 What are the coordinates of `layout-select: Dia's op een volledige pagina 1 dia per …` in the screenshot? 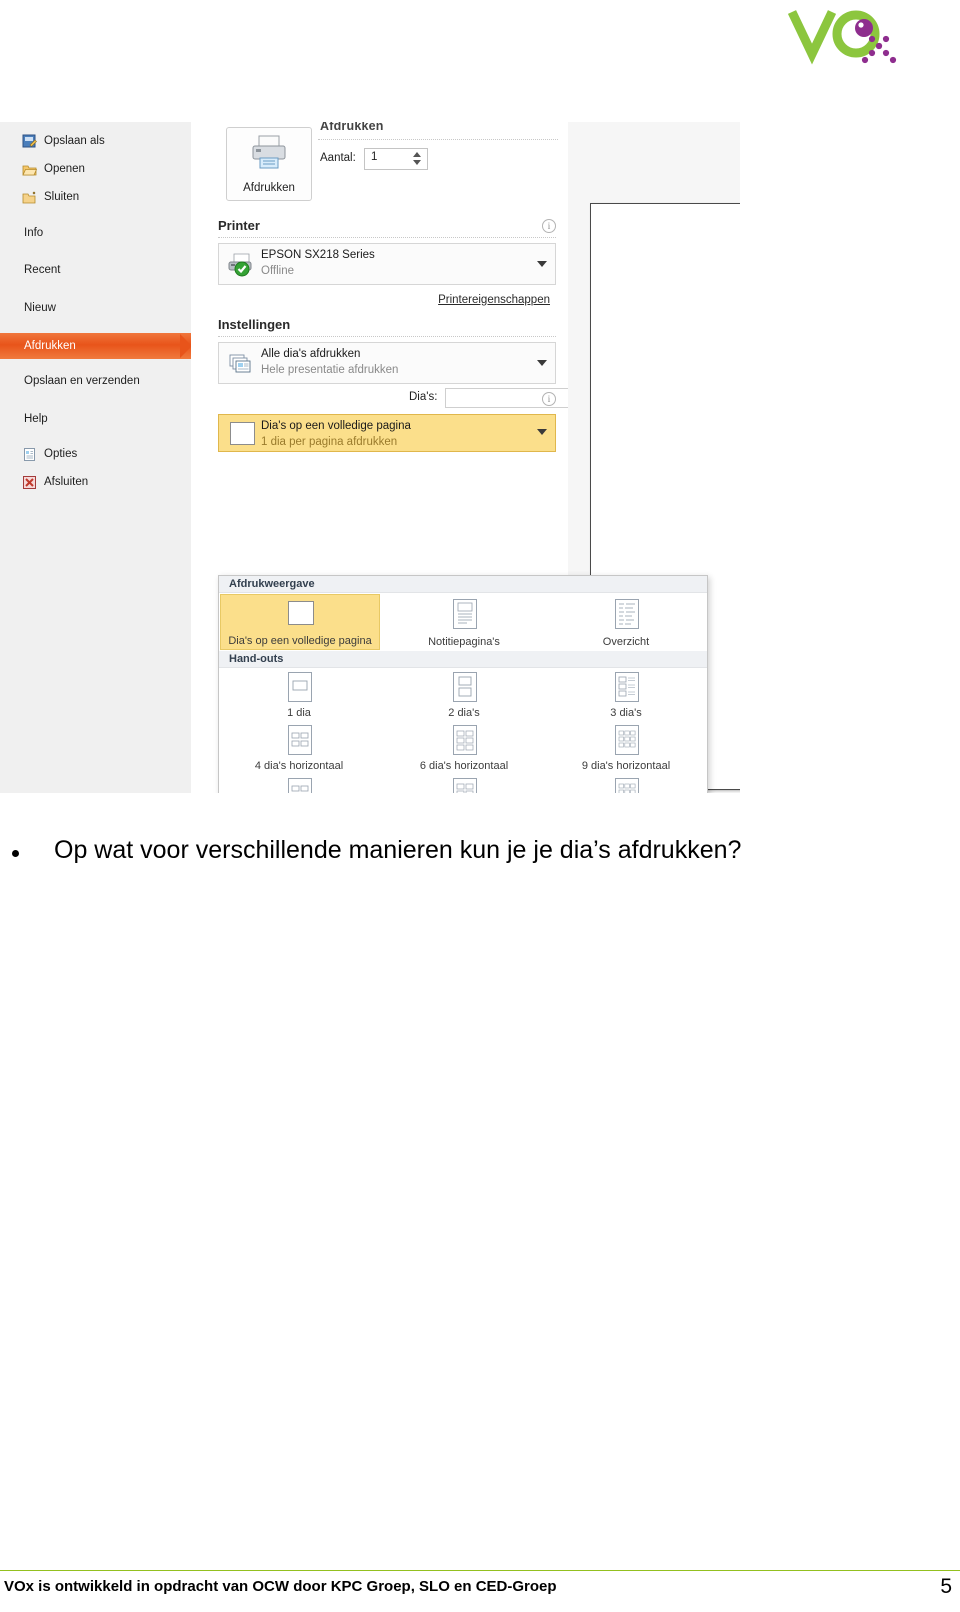 It's located at (387, 433).